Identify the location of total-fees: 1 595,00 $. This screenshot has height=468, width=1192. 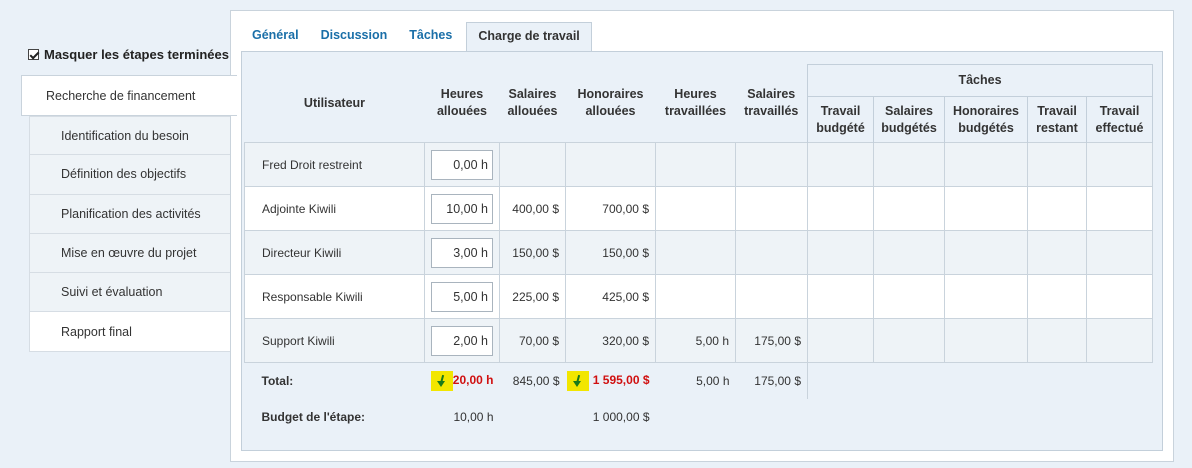
(621, 379).